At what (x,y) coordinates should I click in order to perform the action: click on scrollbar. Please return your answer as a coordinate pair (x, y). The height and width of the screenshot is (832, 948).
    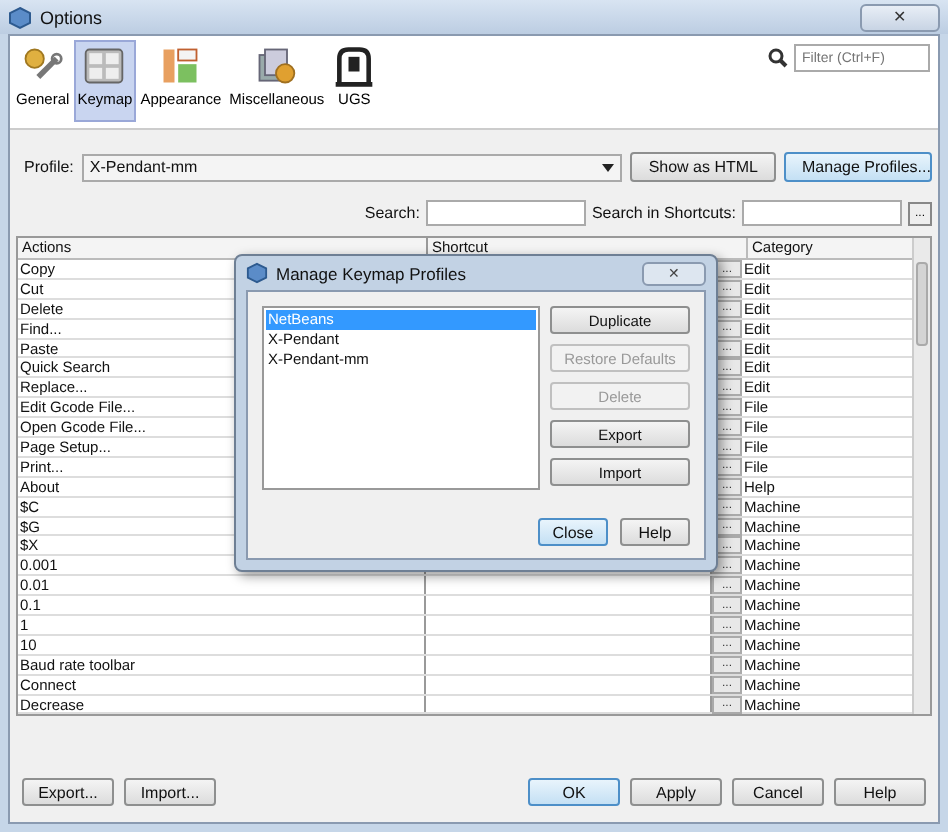
    Looking at the image, I should click on (921, 476).